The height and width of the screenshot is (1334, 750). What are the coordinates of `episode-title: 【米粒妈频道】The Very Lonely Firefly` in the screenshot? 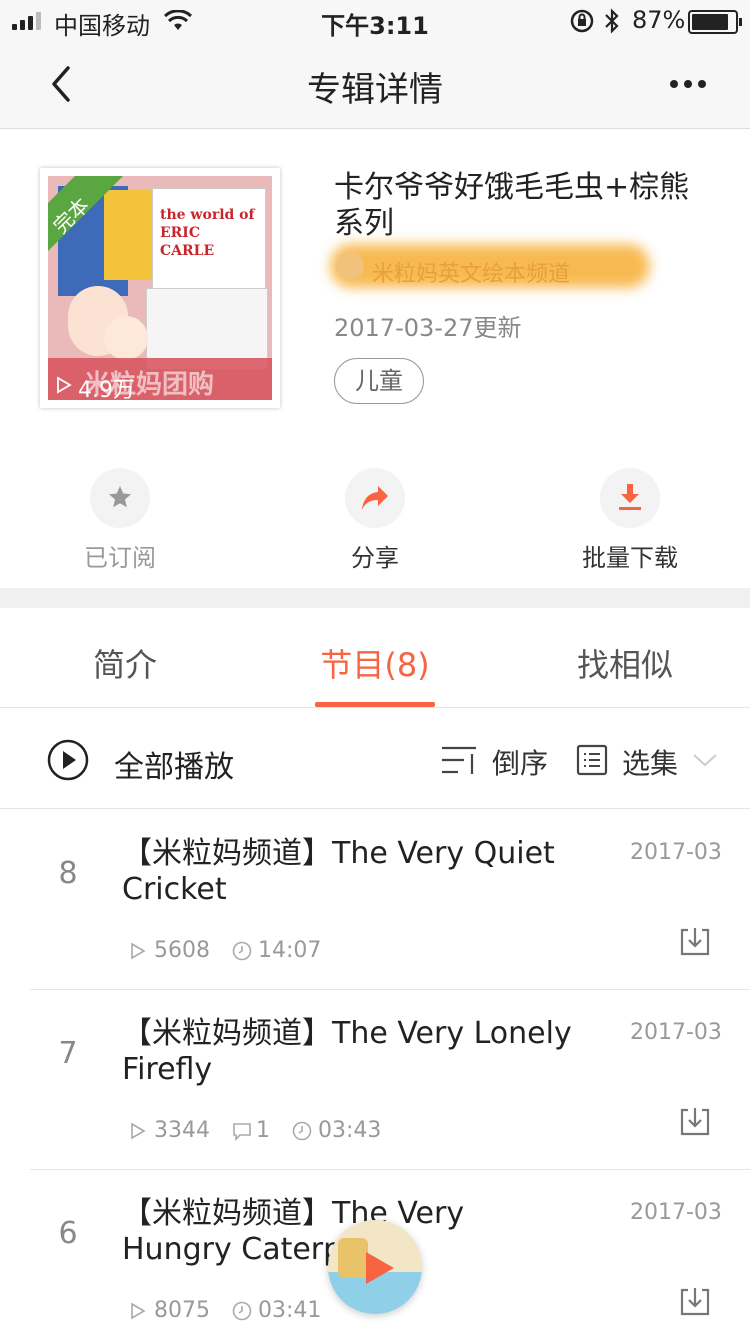 It's located at (352, 1052).